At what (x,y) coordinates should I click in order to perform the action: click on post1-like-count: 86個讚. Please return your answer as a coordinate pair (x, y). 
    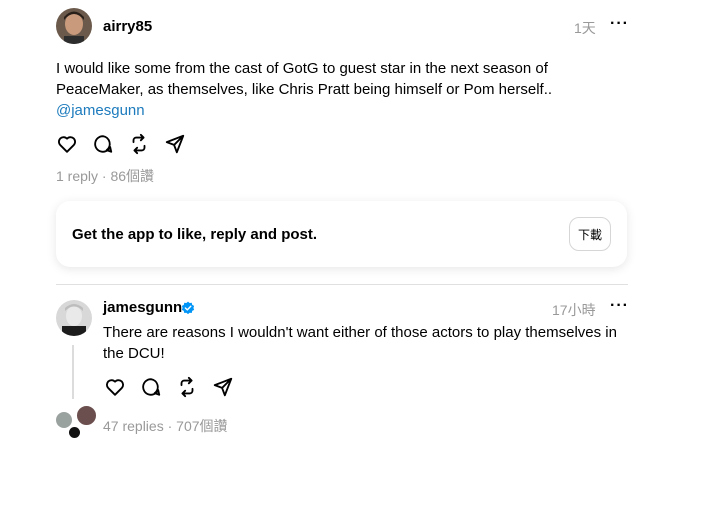
    Looking at the image, I should click on (132, 176).